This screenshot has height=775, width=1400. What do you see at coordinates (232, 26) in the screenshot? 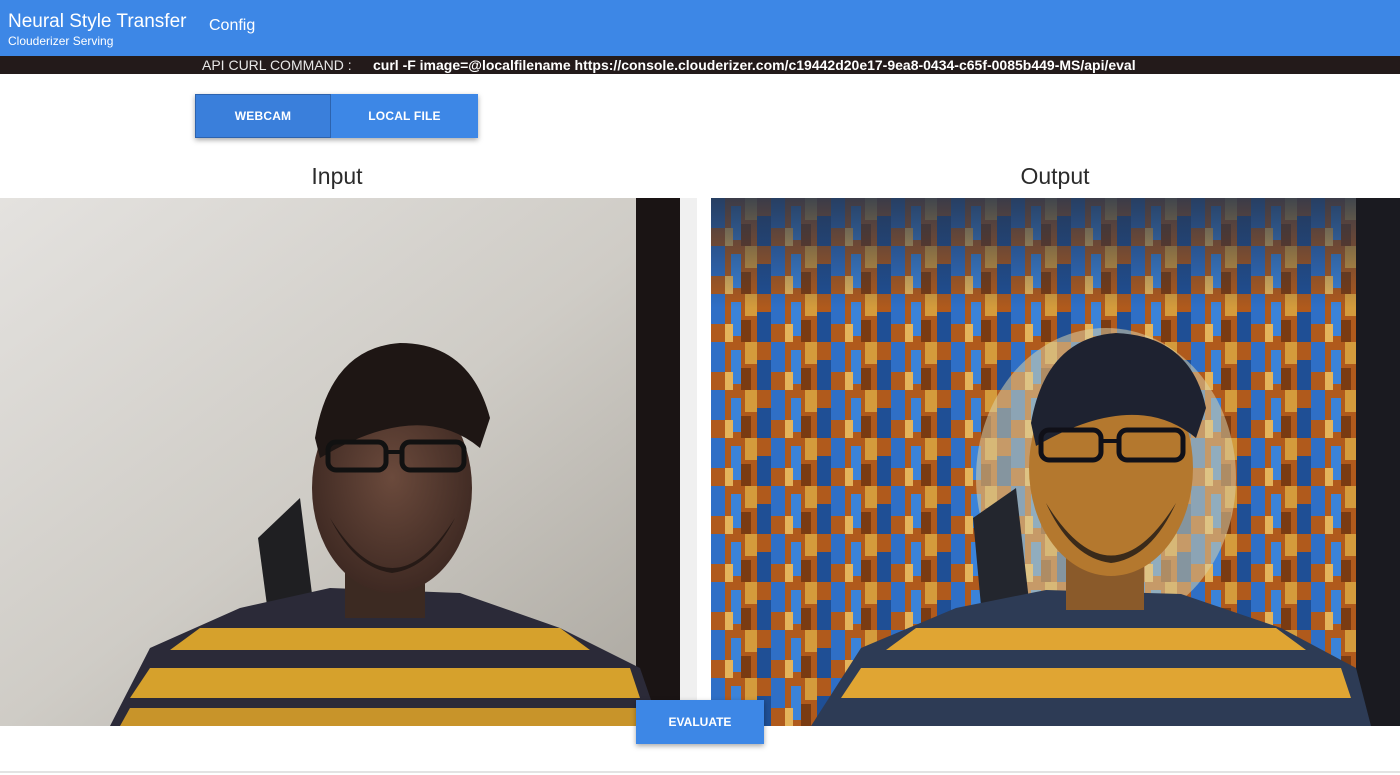
I see `config-menu-link: Config` at bounding box center [232, 26].